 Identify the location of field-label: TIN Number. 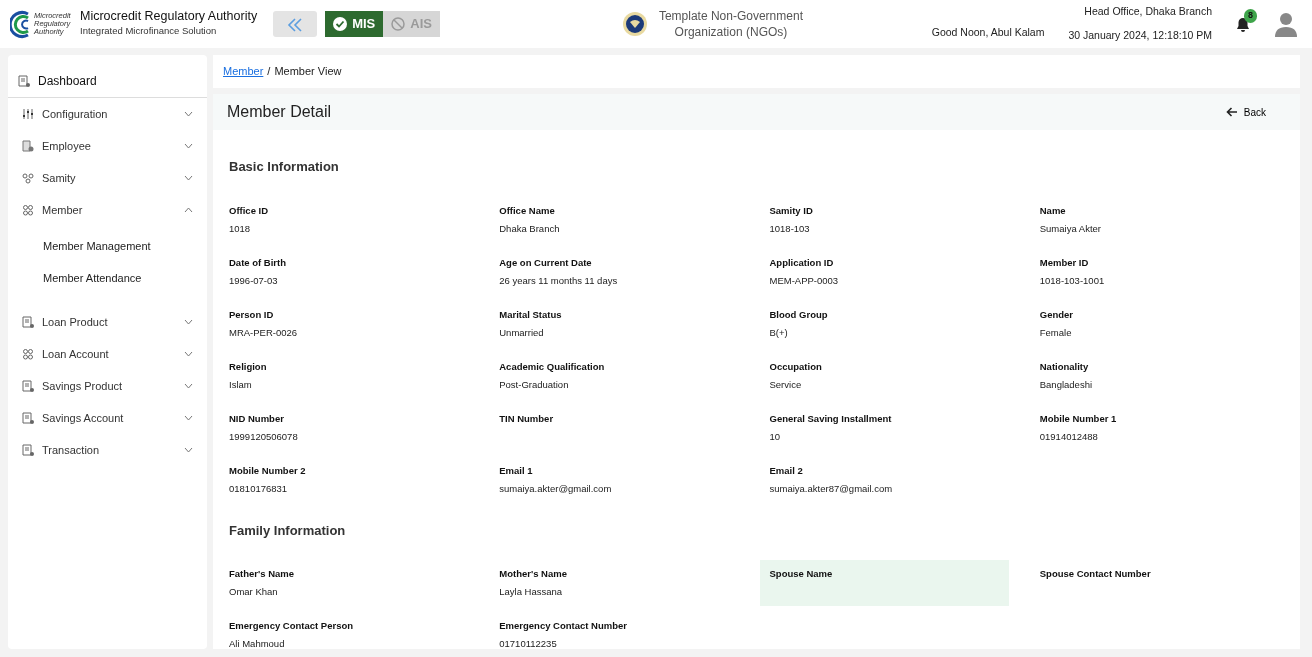
(527, 418).